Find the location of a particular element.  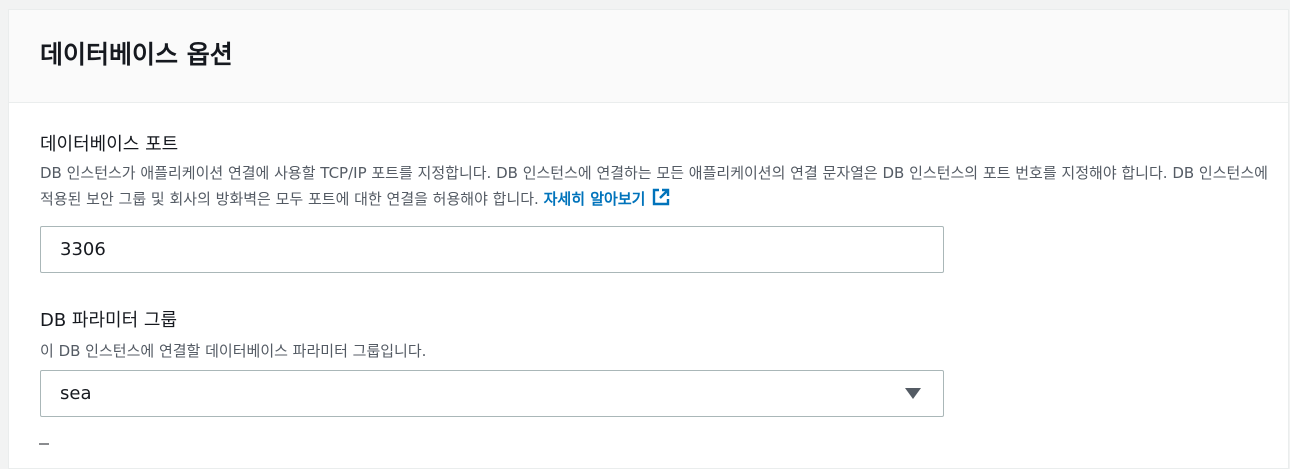

learn-more-link-text: 자세히 알아보기 is located at coordinates (595, 199).